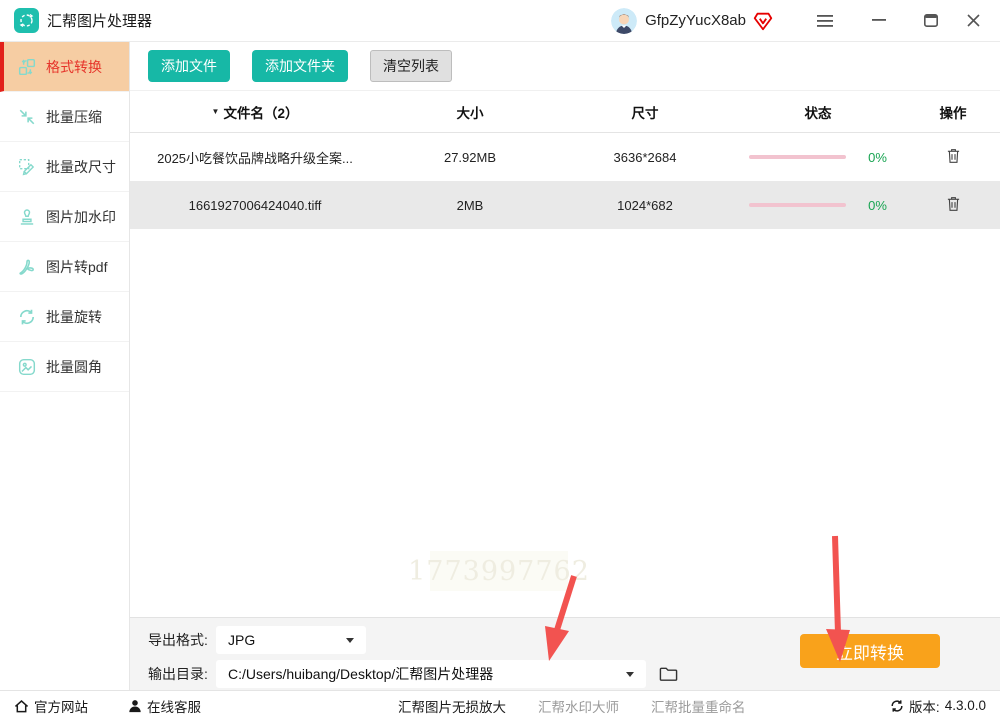 The height and width of the screenshot is (720, 1000). What do you see at coordinates (74, 66) in the screenshot?
I see `sidebar-item-label: 格式转换` at bounding box center [74, 66].